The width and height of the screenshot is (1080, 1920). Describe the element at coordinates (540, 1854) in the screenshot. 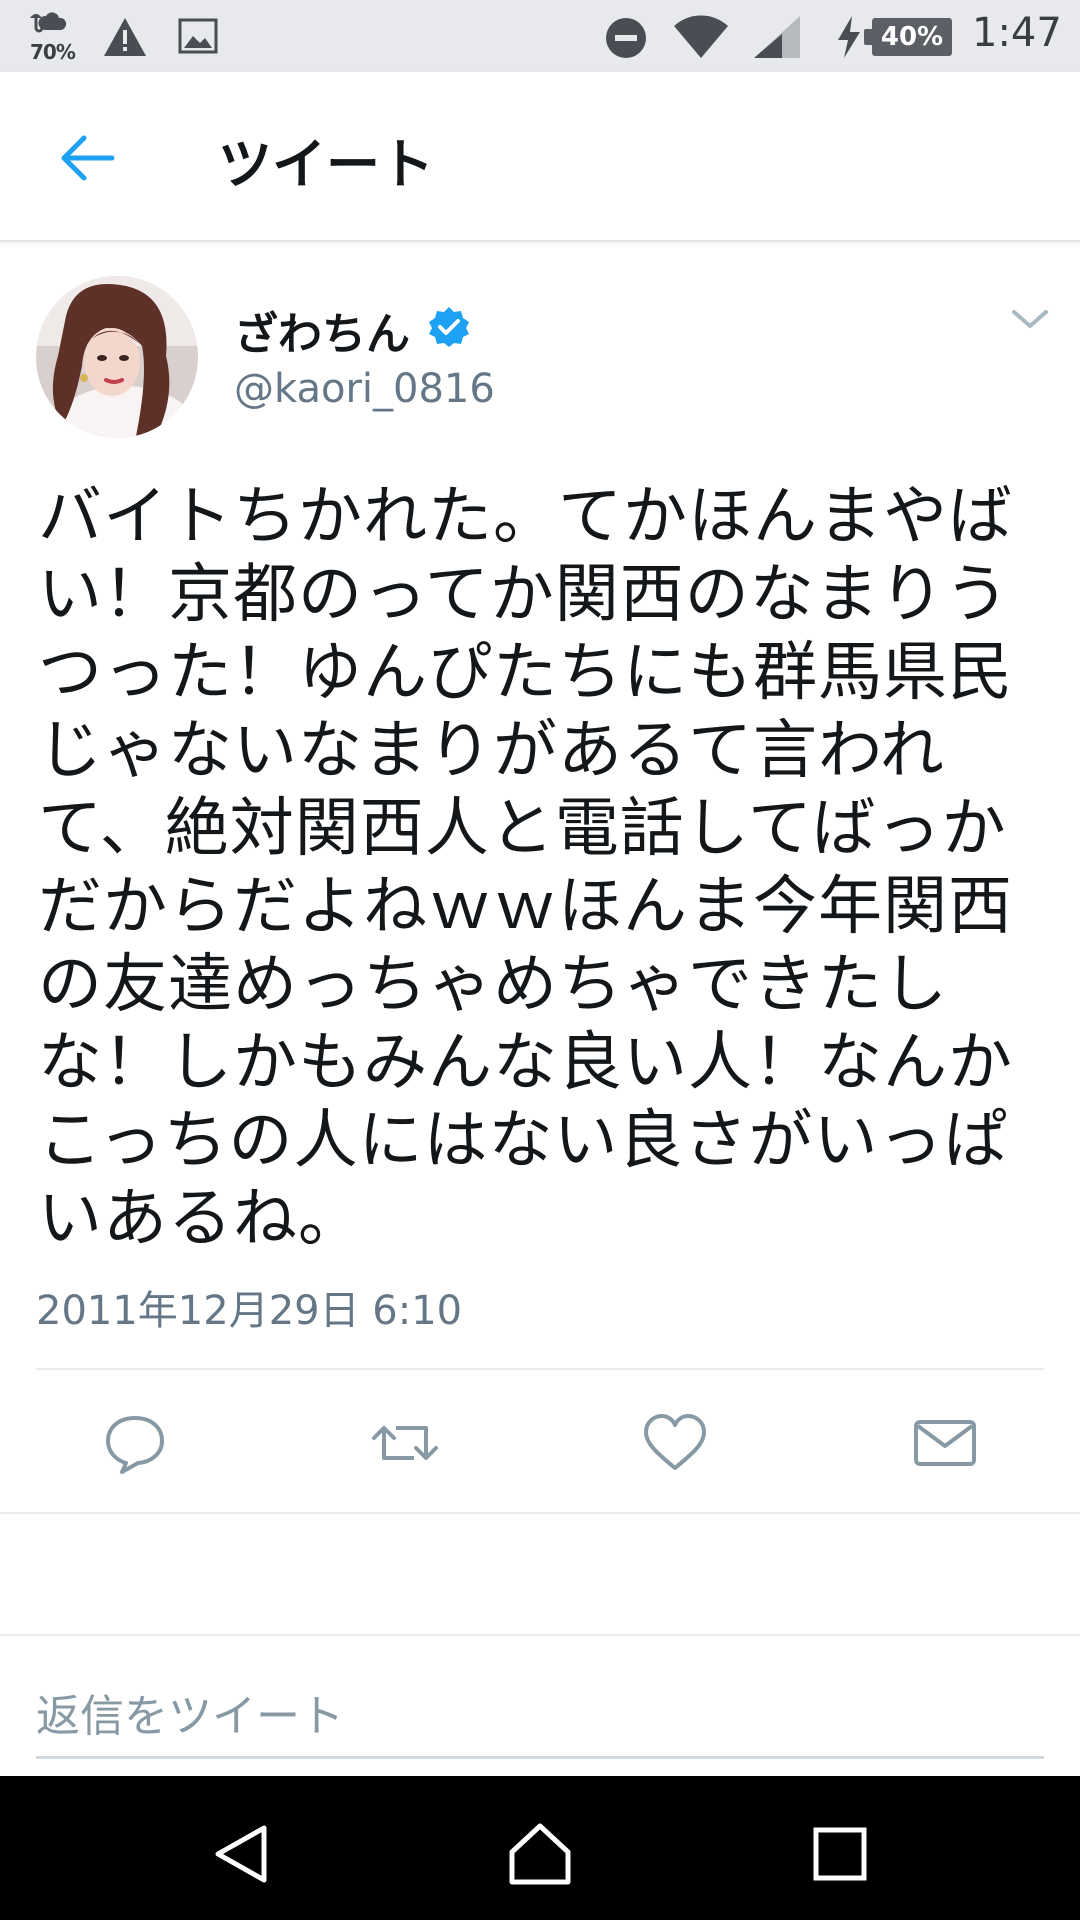

I see `home-nav-icon` at that location.